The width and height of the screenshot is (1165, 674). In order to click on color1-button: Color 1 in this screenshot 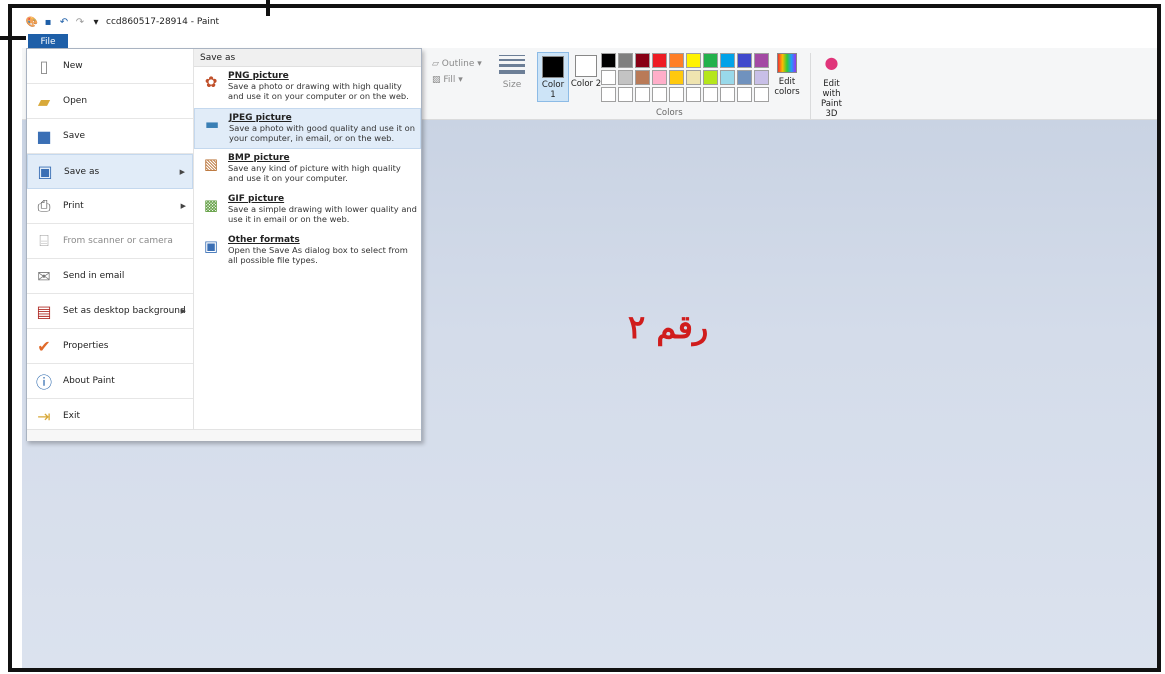, I will do `click(553, 77)`.